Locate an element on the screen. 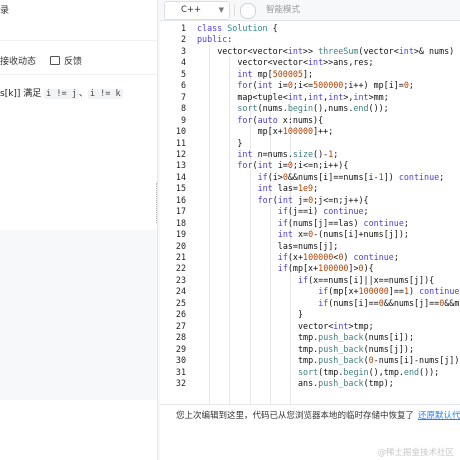 The width and height of the screenshot is (460, 460). line-number: 31 is located at coordinates (180, 371).